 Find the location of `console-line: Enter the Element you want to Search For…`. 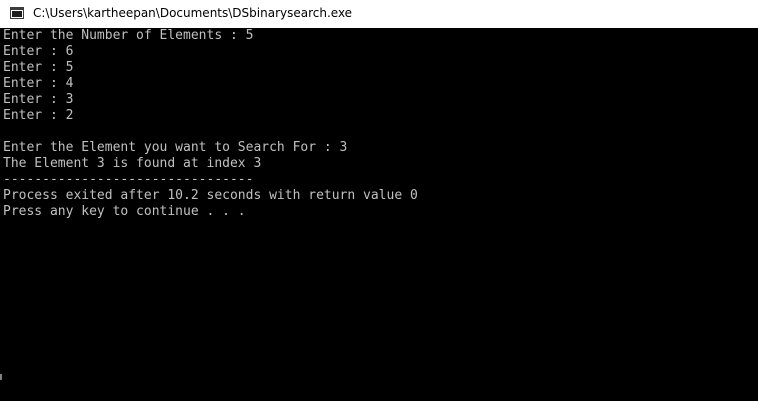

console-line: Enter the Element you want to Search For… is located at coordinates (175, 147).